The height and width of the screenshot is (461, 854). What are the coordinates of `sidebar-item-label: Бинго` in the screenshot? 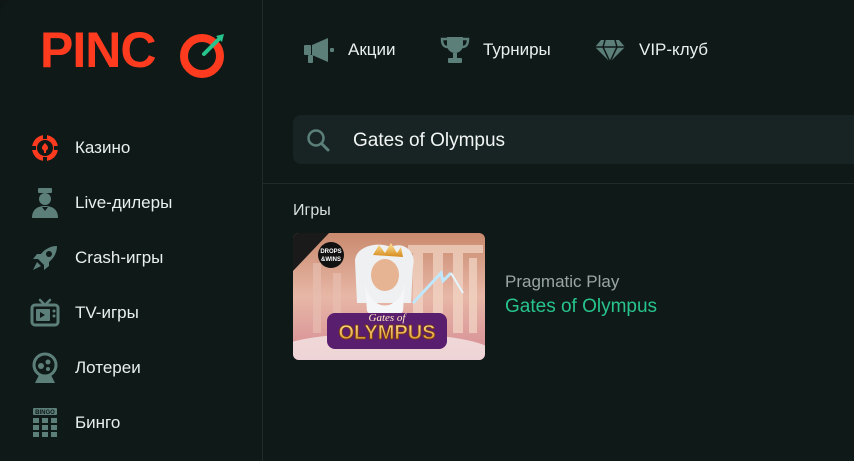 It's located at (98, 422).